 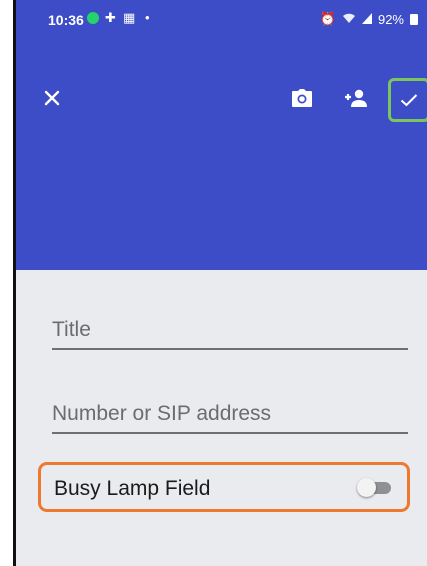 I want to click on toggle-thumb, so click(x=366, y=487).